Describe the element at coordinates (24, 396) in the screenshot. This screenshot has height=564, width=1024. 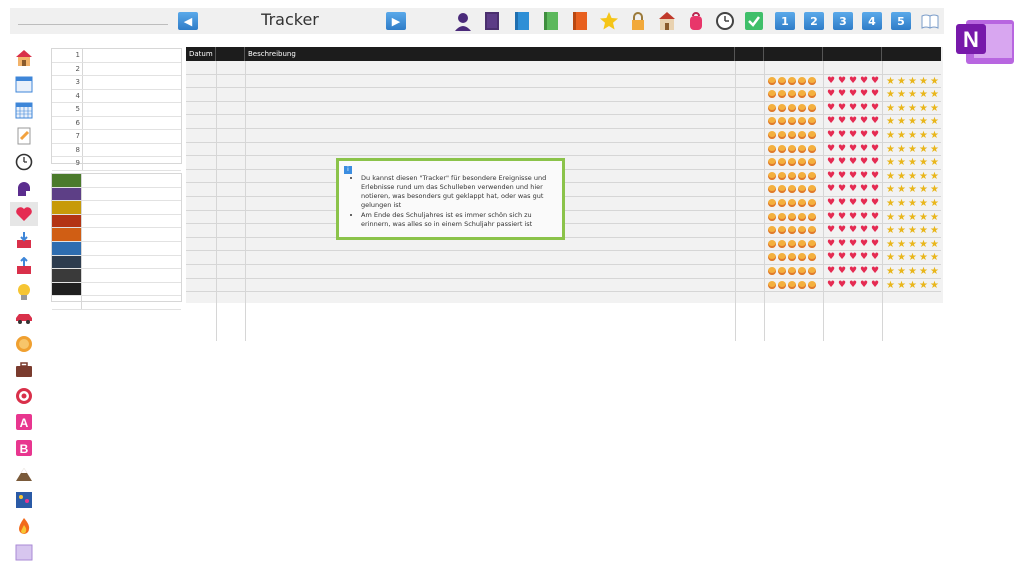
I see `sidebar-item-target` at that location.